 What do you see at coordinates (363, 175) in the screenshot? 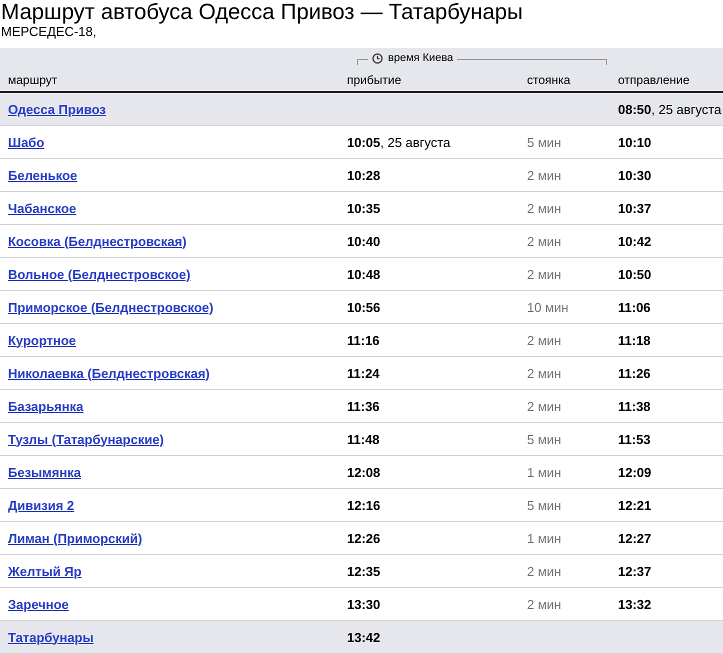
I see `arrival-time: 10:28` at bounding box center [363, 175].